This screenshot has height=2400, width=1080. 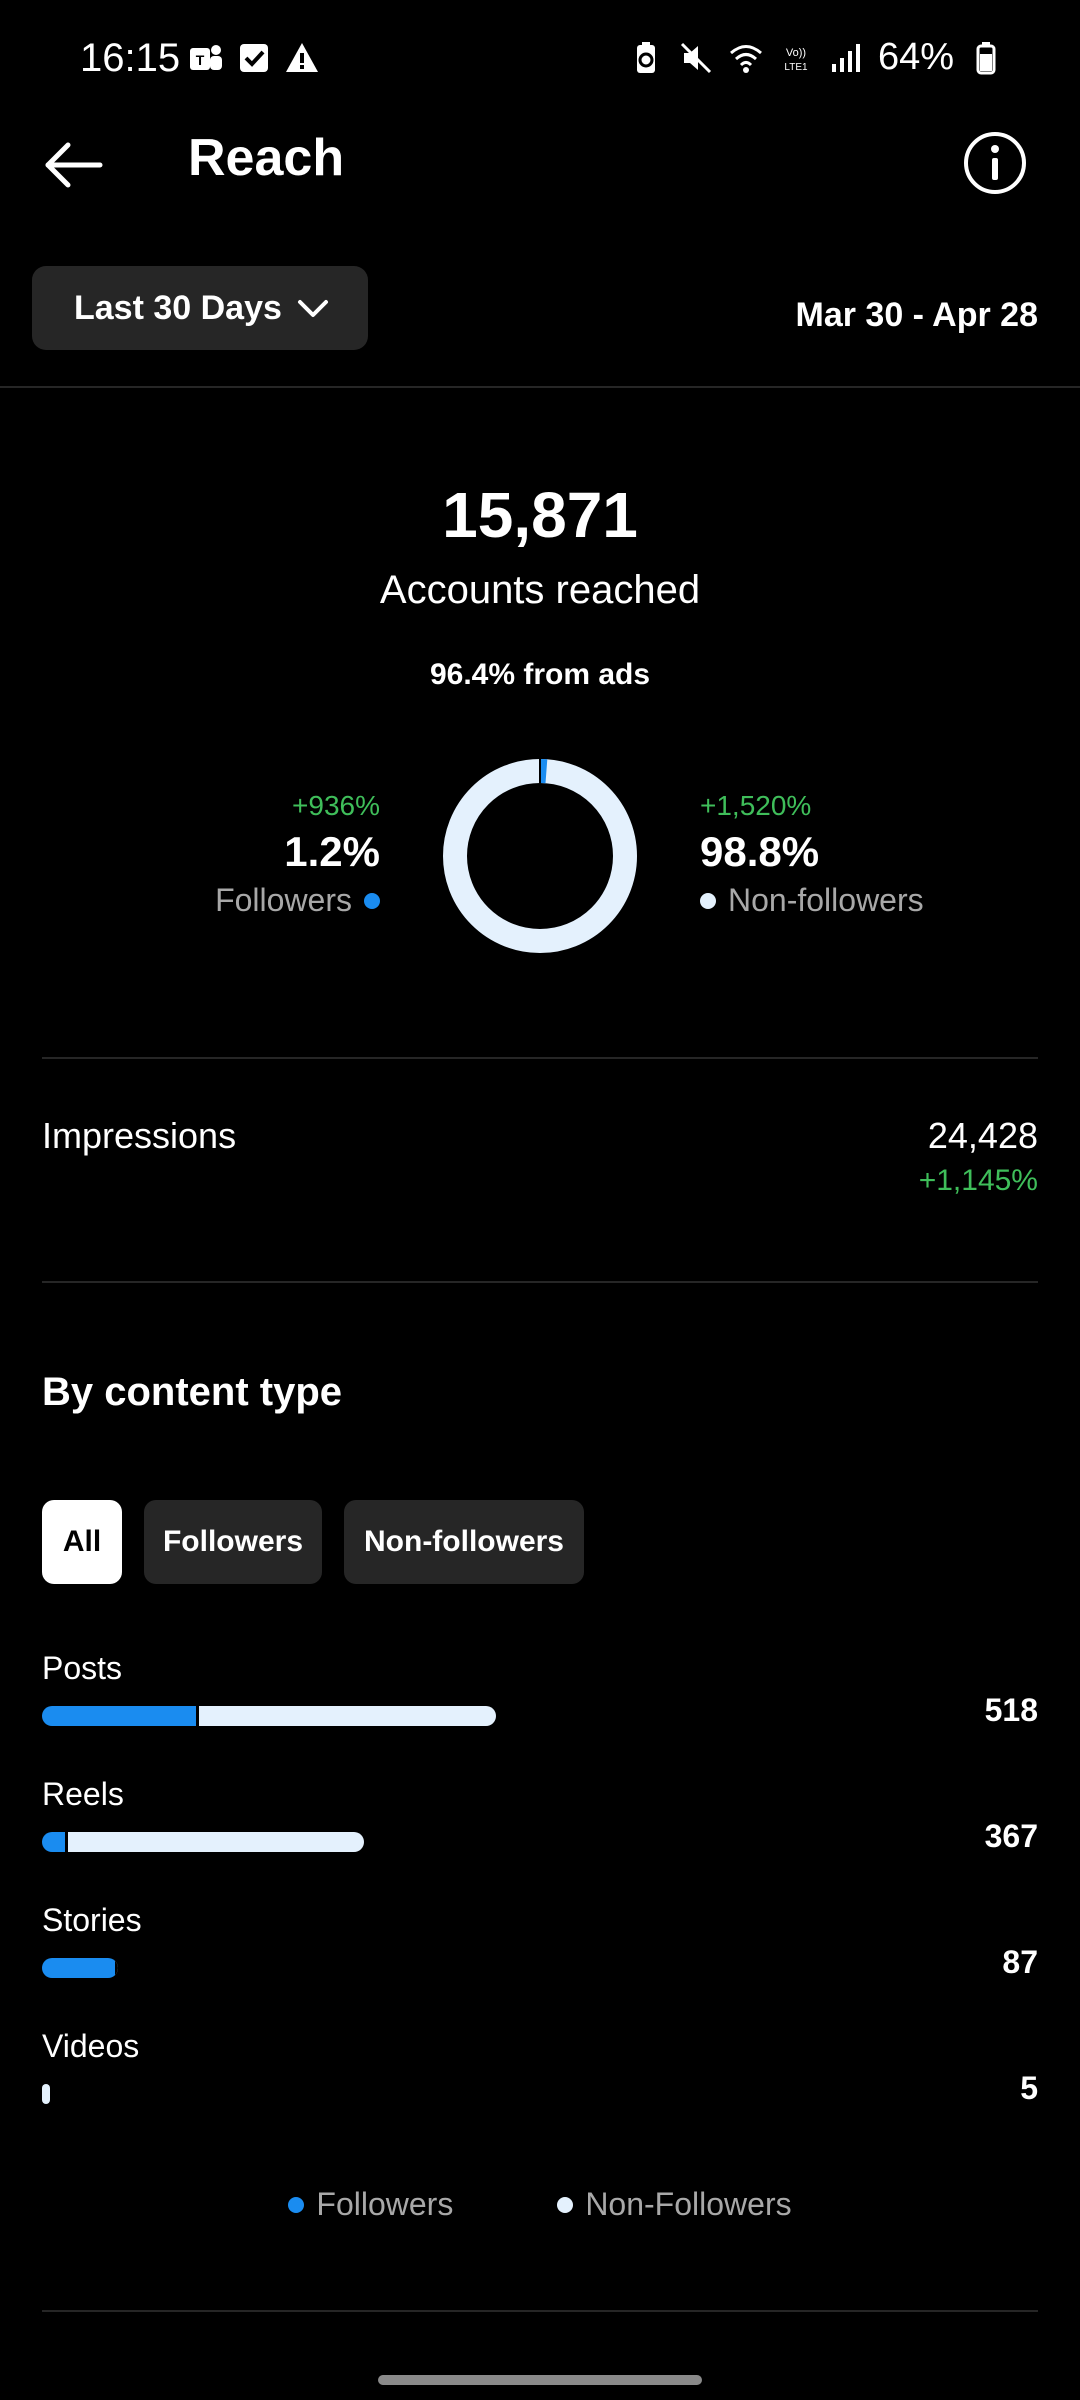 I want to click on followers-dot-icon, so click(x=372, y=900).